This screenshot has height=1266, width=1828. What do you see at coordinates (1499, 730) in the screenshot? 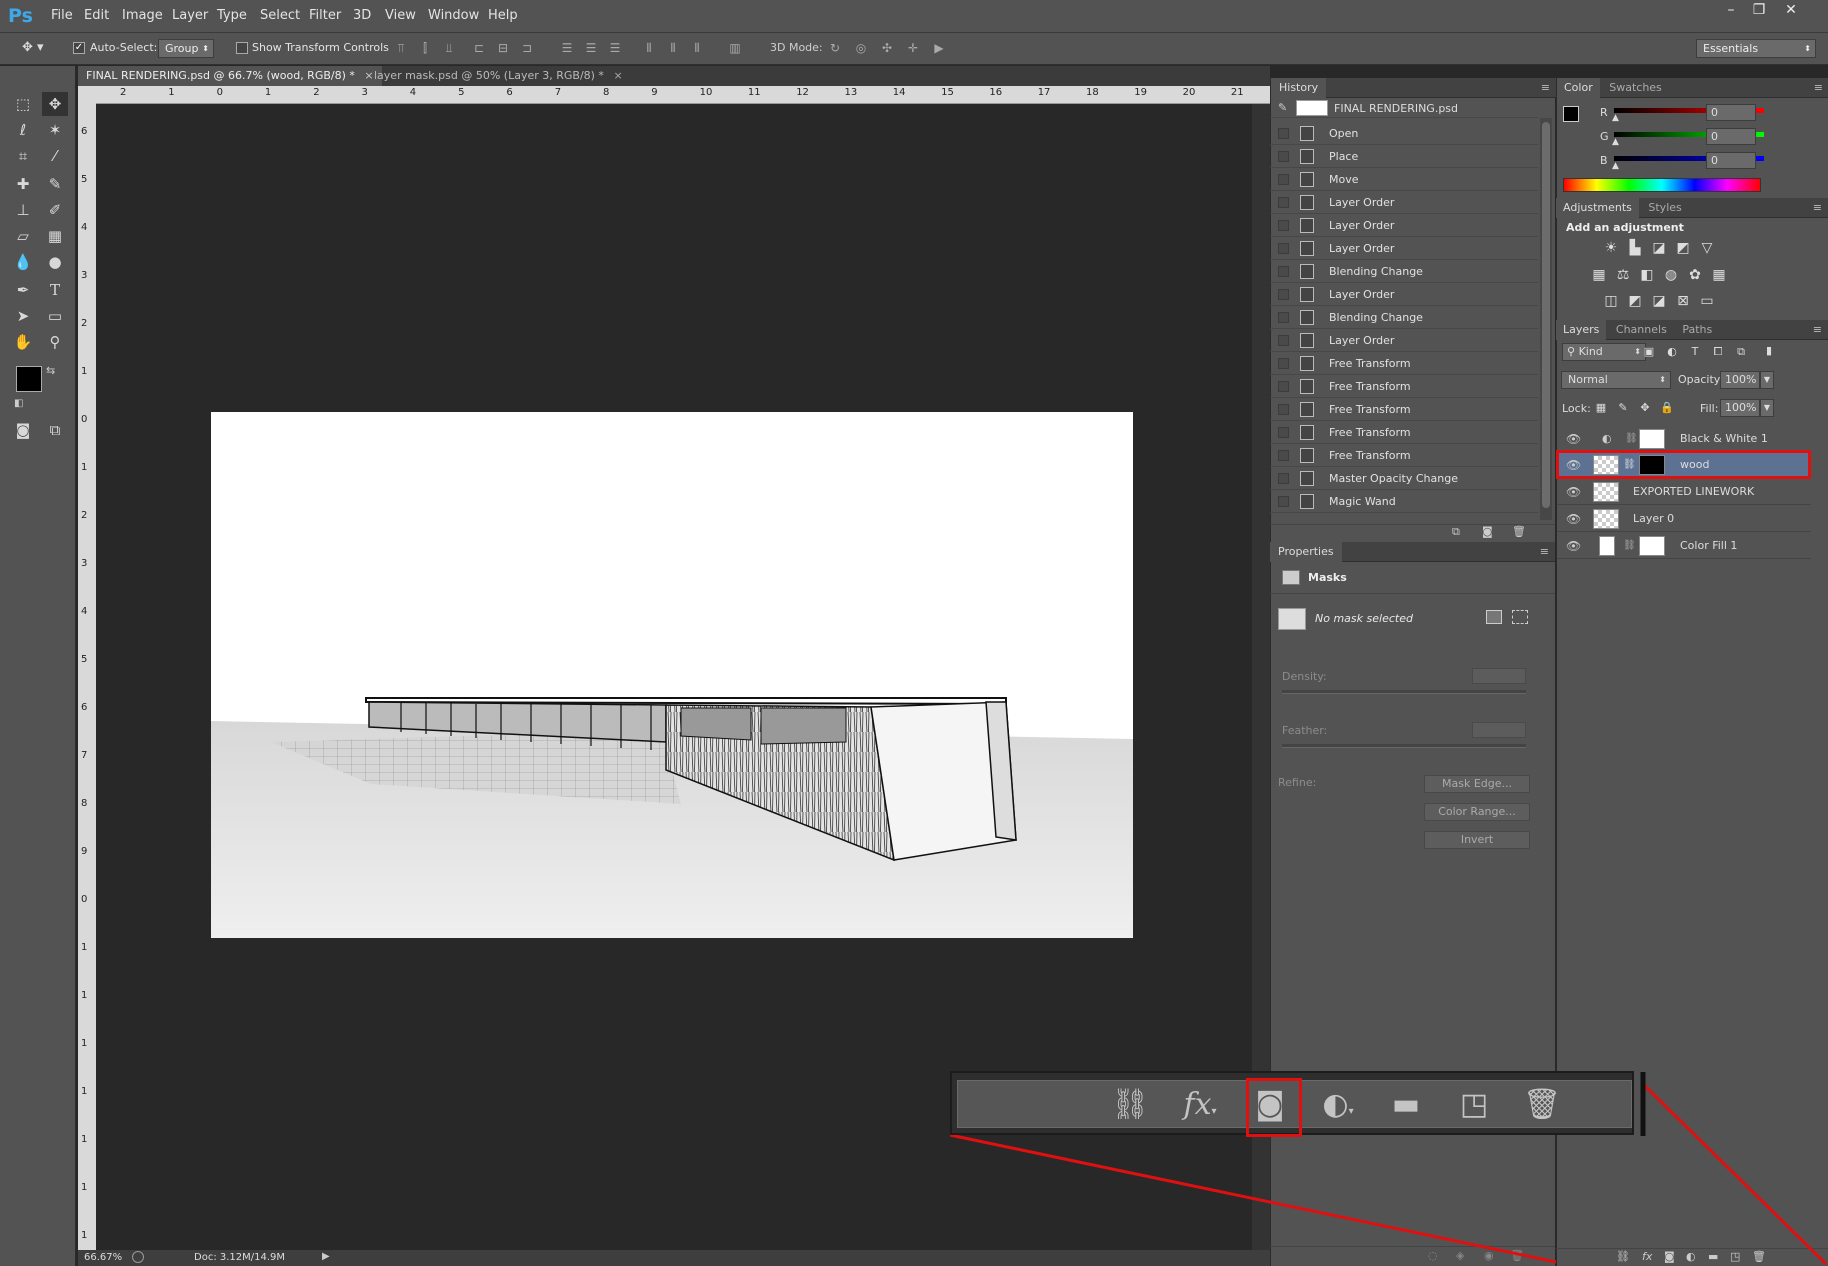
I see `feather-field` at bounding box center [1499, 730].